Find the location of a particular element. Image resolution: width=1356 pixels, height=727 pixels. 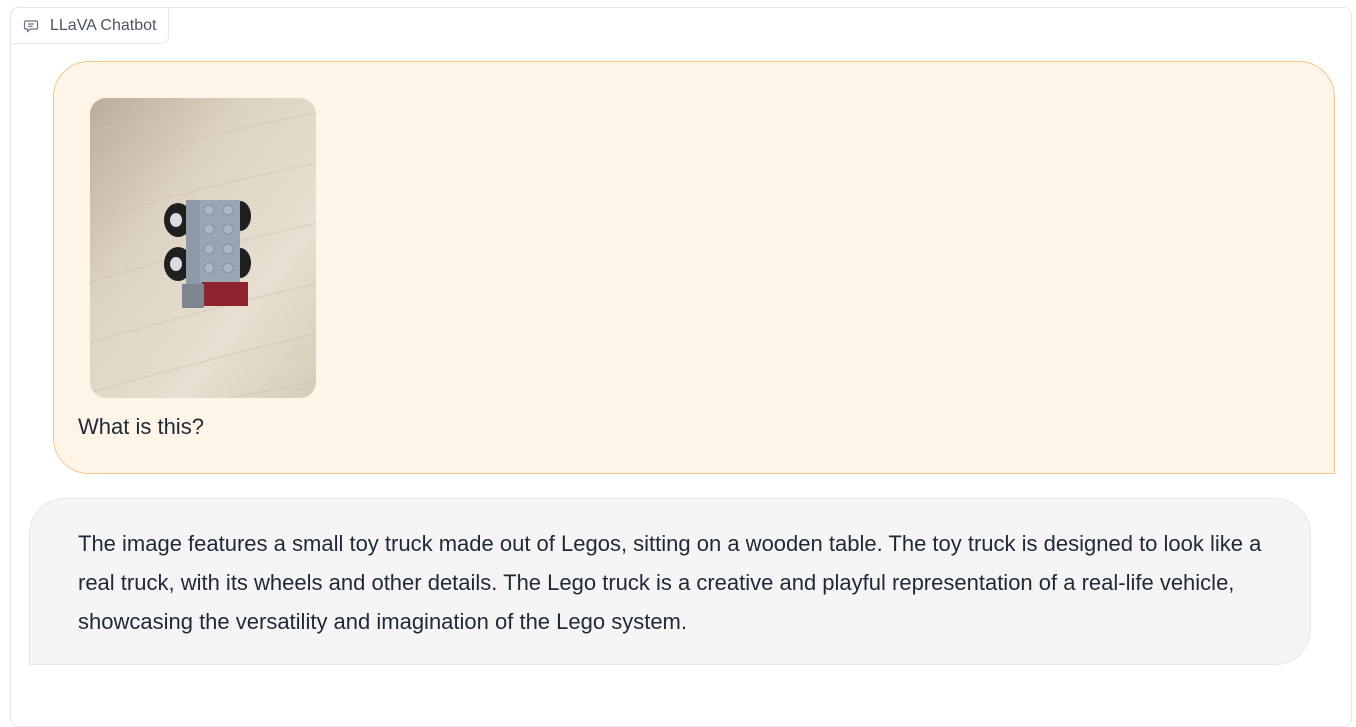

user-uploaded-image is located at coordinates (203, 248).